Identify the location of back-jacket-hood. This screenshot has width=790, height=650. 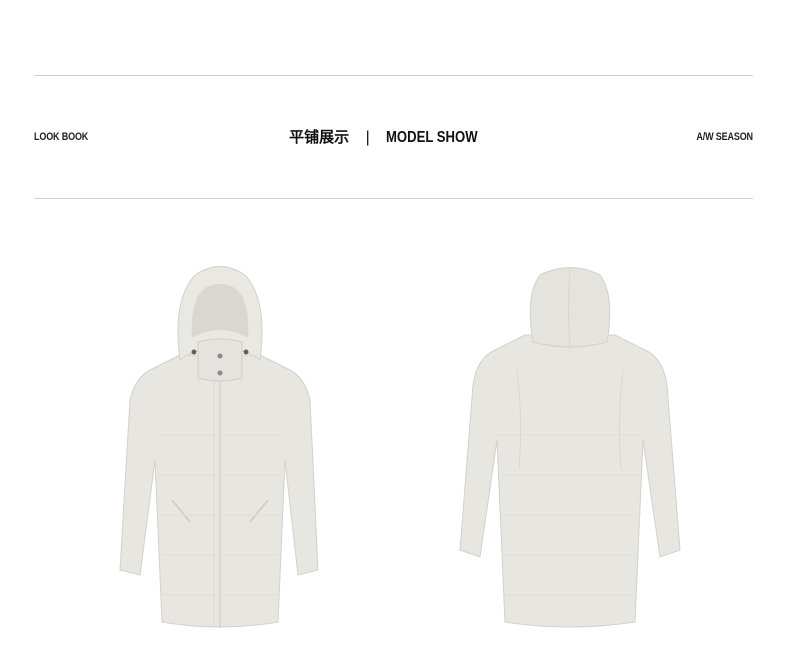
(570, 307).